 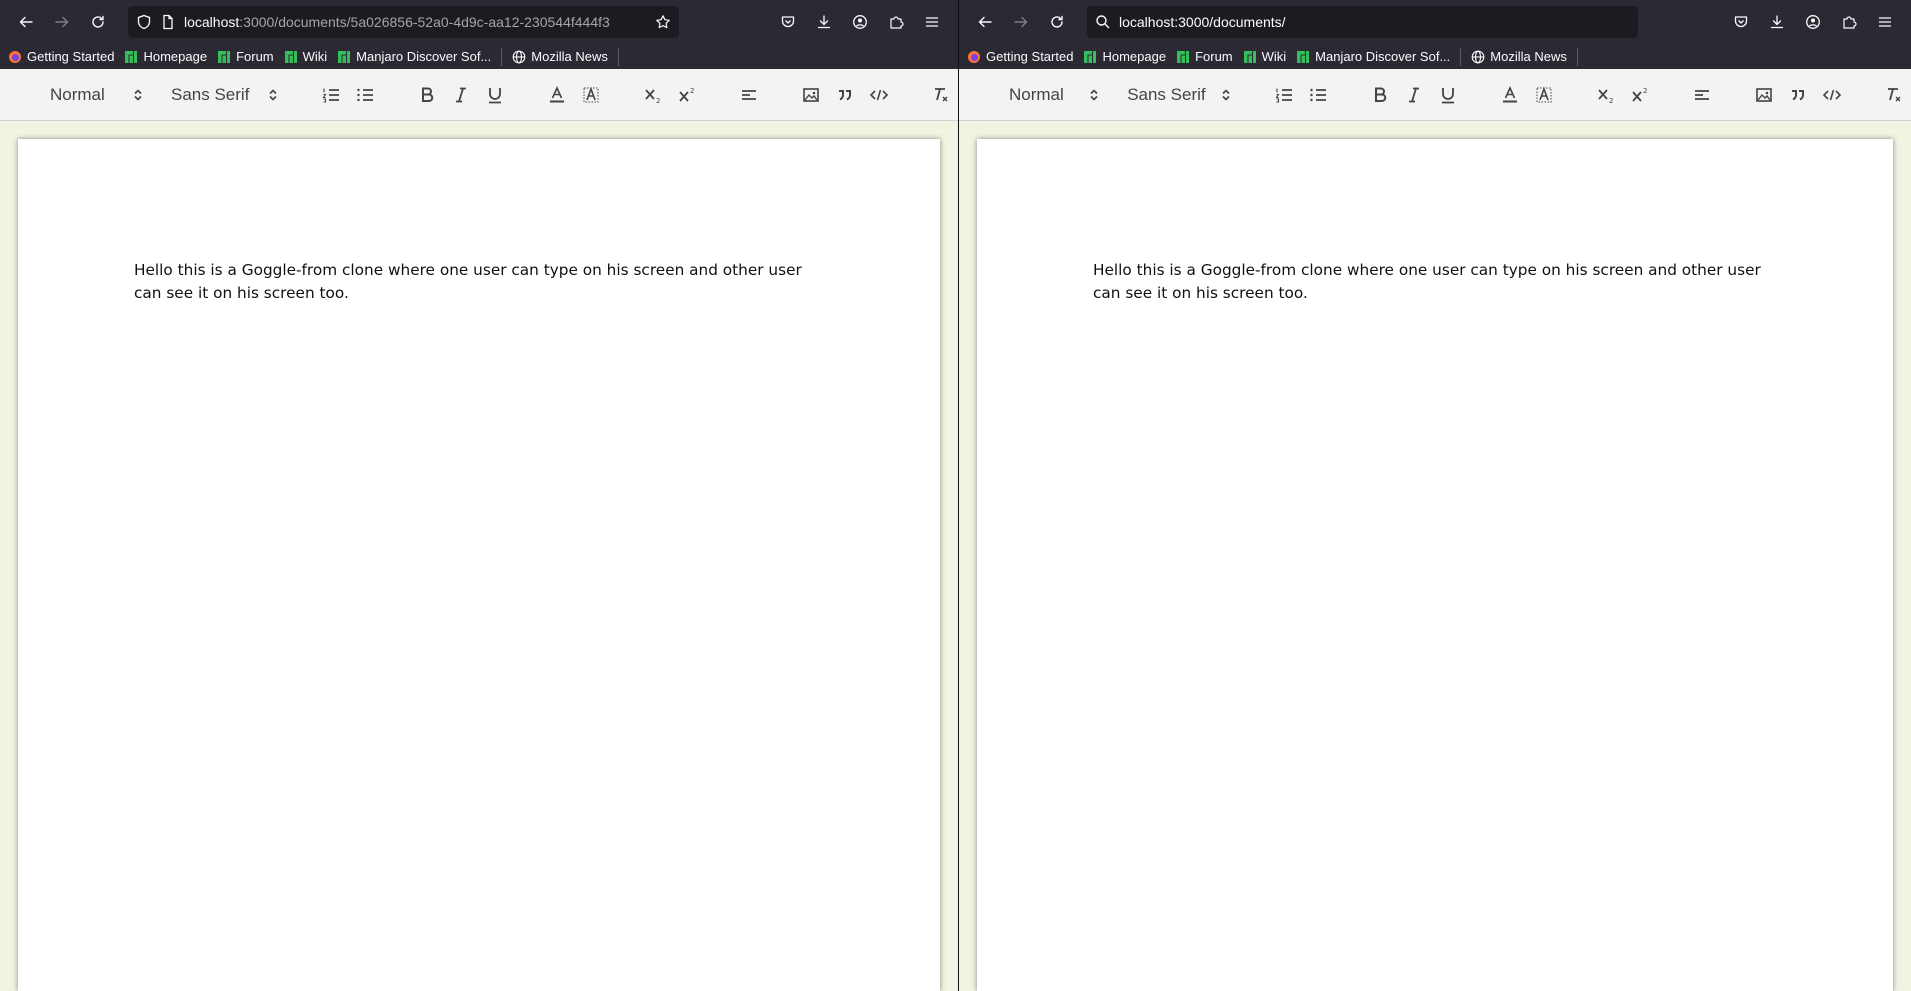 What do you see at coordinates (344, 56) in the screenshot?
I see `manjaro-icon` at bounding box center [344, 56].